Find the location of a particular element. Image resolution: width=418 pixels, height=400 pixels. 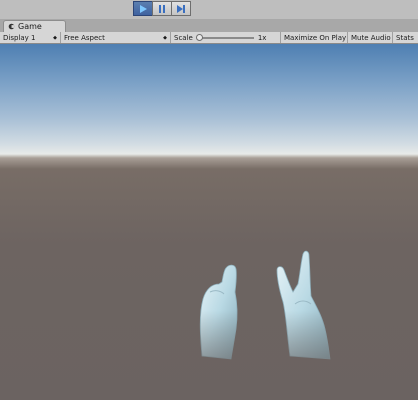

maximize-label: Maximize On Play is located at coordinates (315, 37).